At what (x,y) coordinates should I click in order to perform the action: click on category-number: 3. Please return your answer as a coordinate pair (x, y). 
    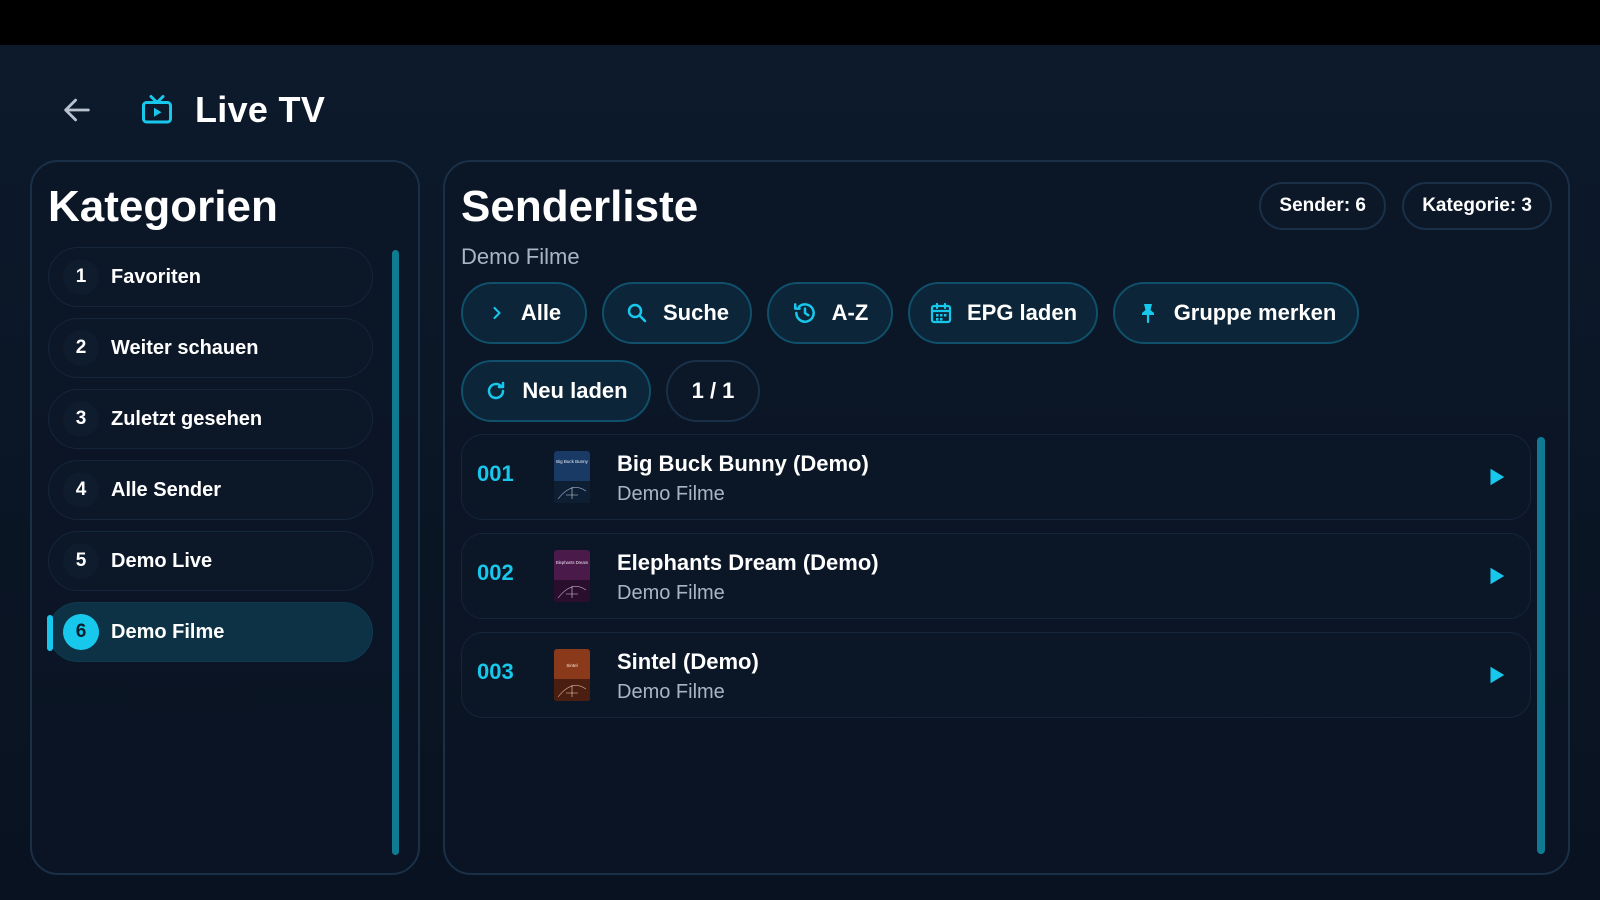
    Looking at the image, I should click on (81, 419).